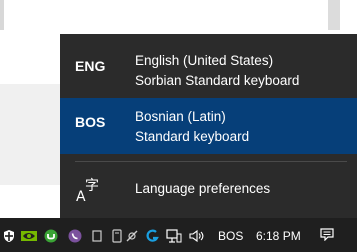  I want to click on divider, so click(211, 161).